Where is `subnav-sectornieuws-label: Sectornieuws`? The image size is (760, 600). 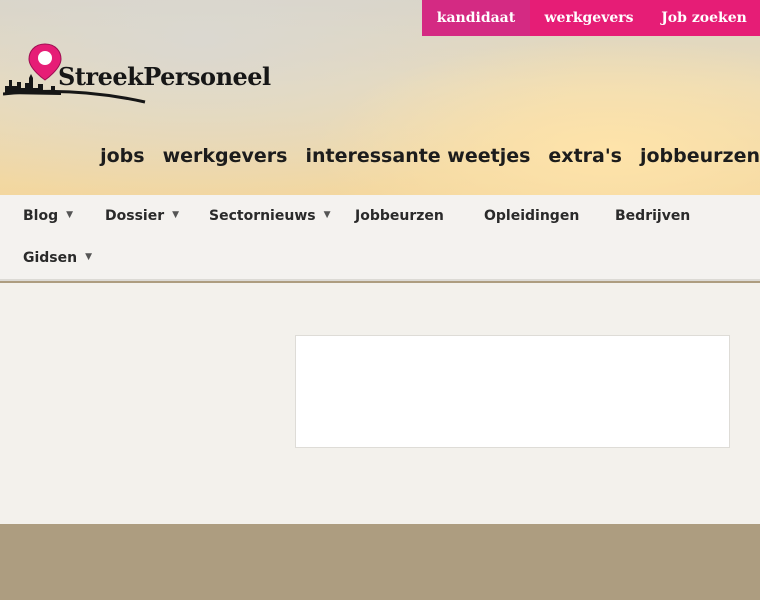 subnav-sectornieuws-label: Sectornieuws is located at coordinates (262, 216).